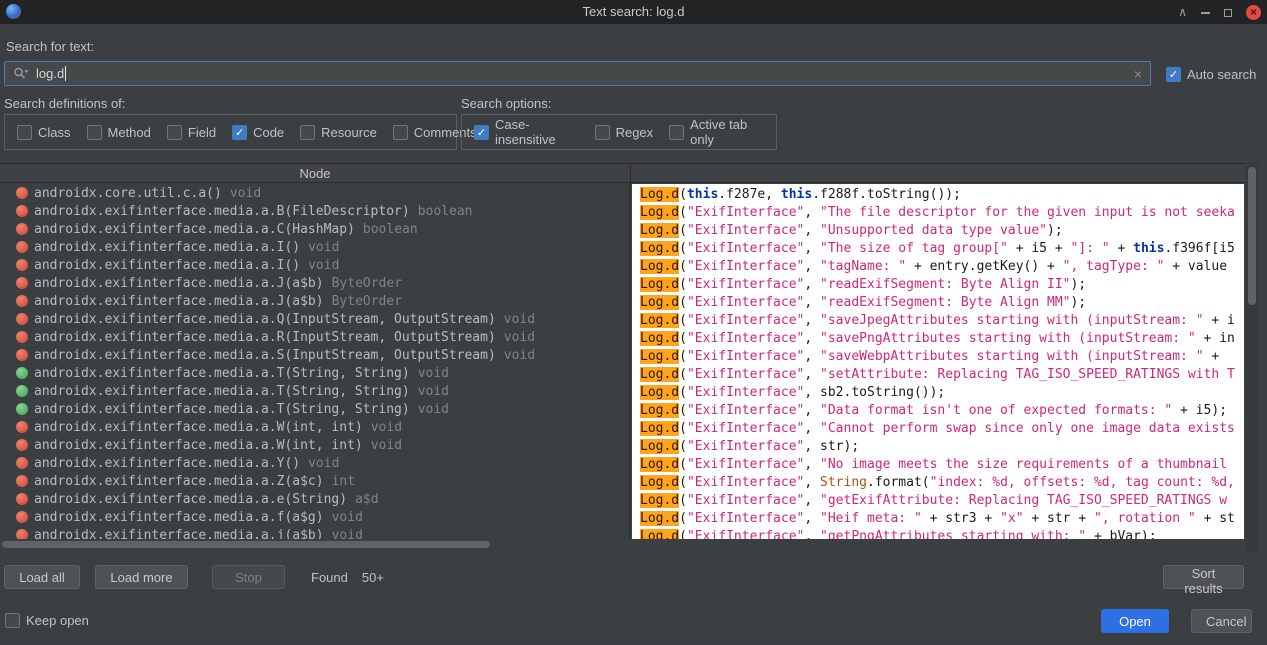 The height and width of the screenshot is (645, 1267). I want to click on code-line: Log.d("ExifInterface", sb2.toString());, so click(793, 392).